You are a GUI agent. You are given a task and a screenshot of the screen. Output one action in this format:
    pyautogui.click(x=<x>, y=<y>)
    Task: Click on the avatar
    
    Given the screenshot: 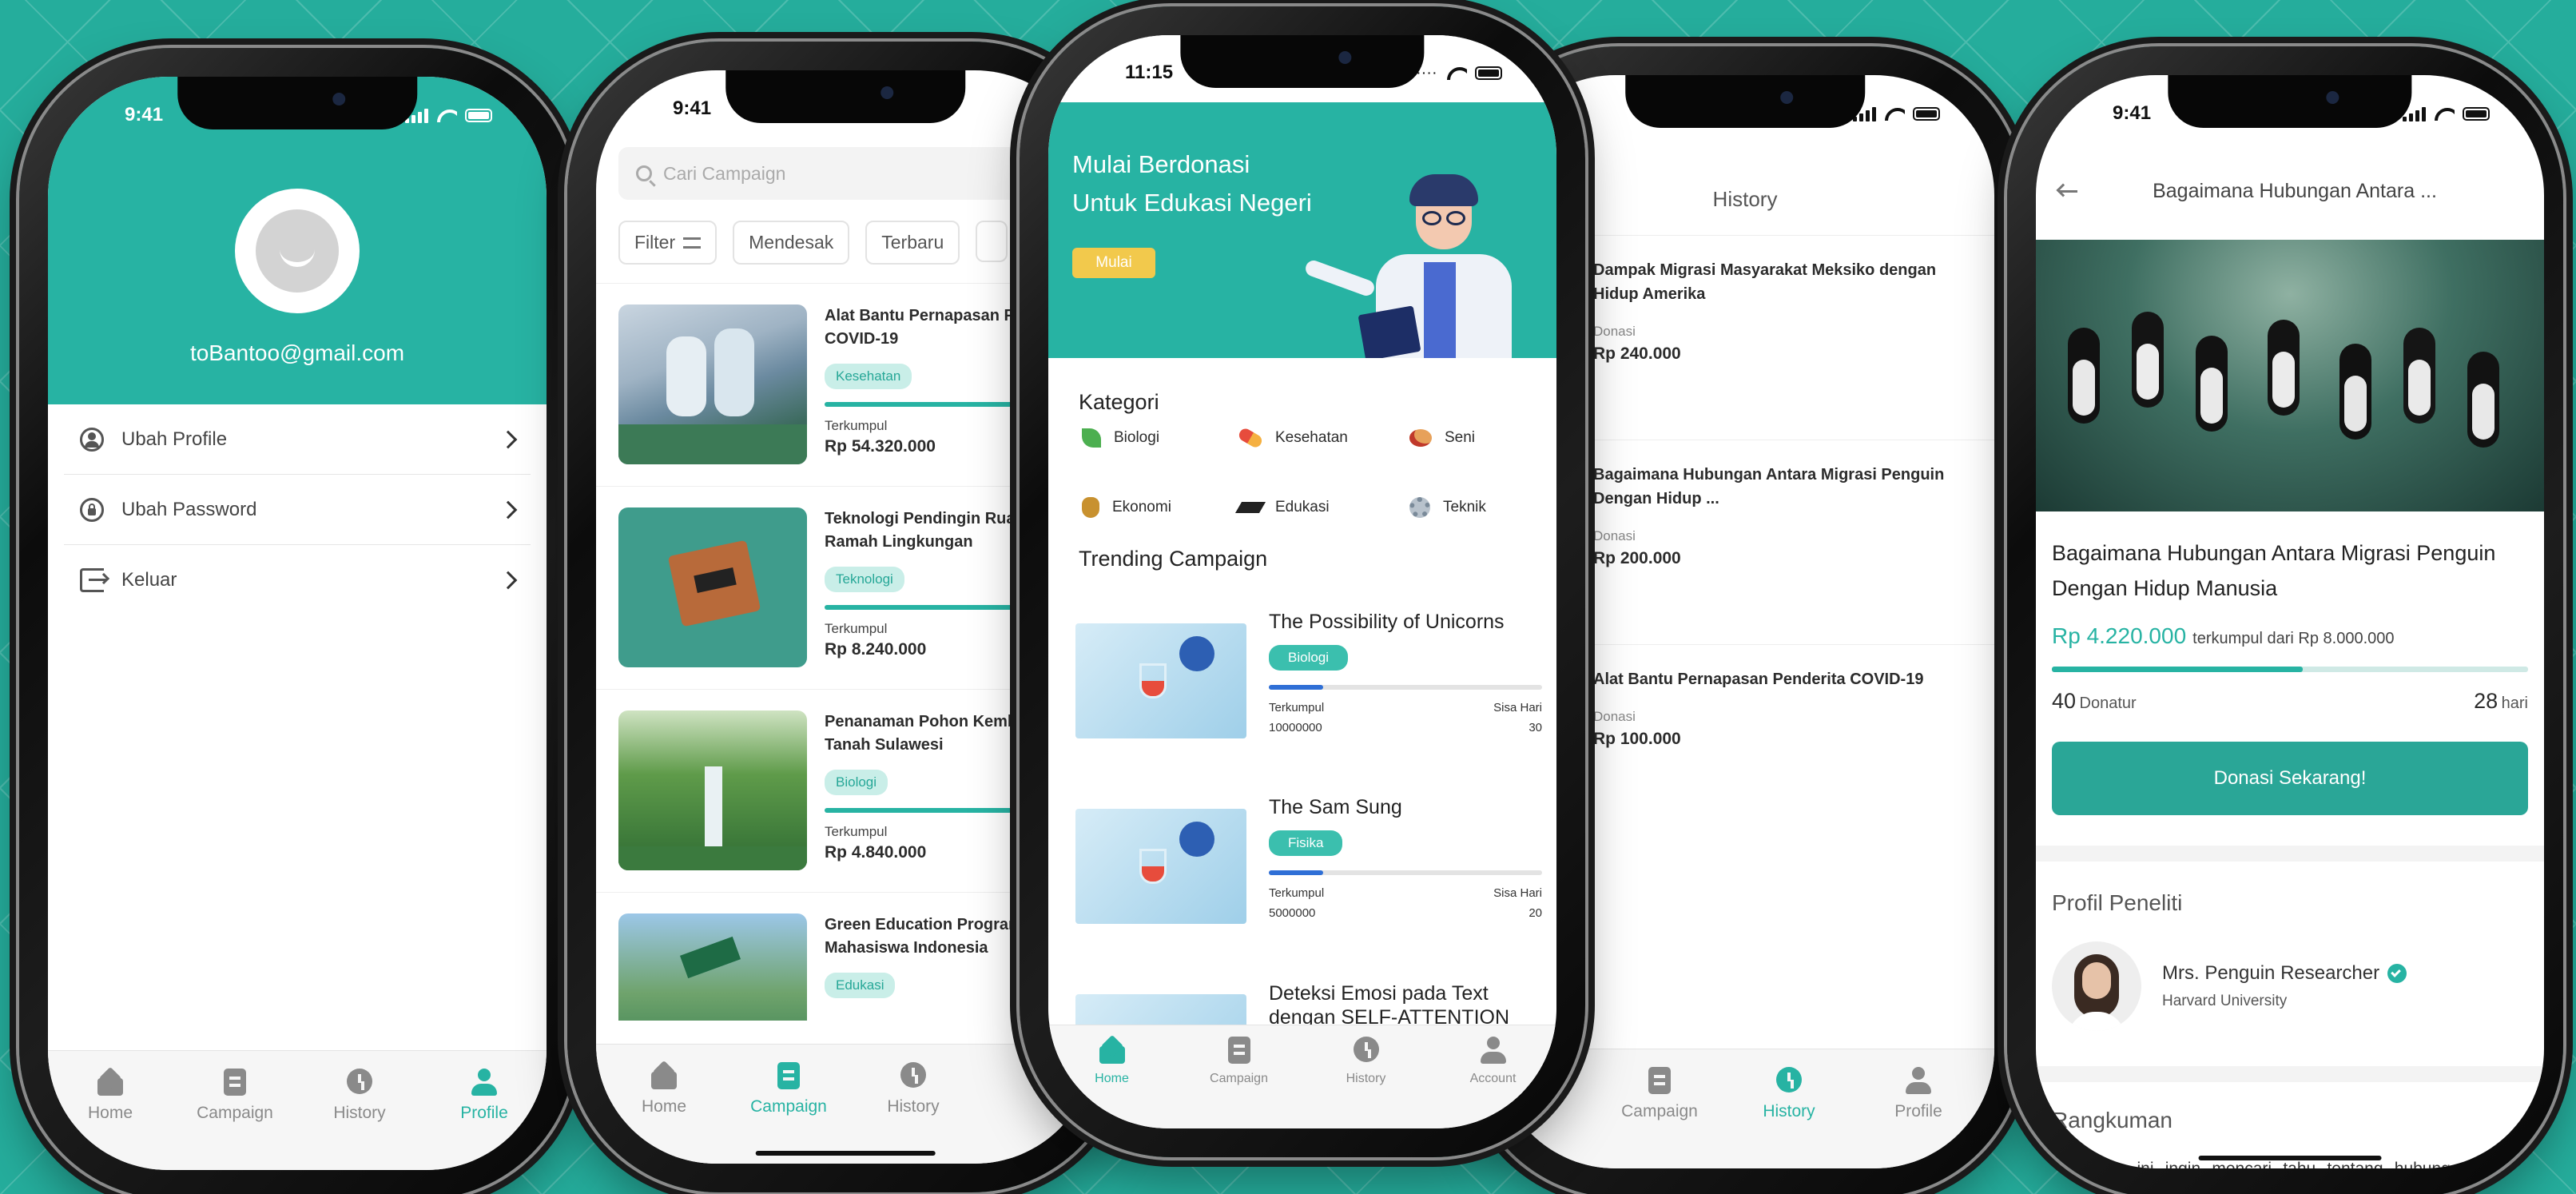 What is the action you would take?
    pyautogui.click(x=297, y=251)
    